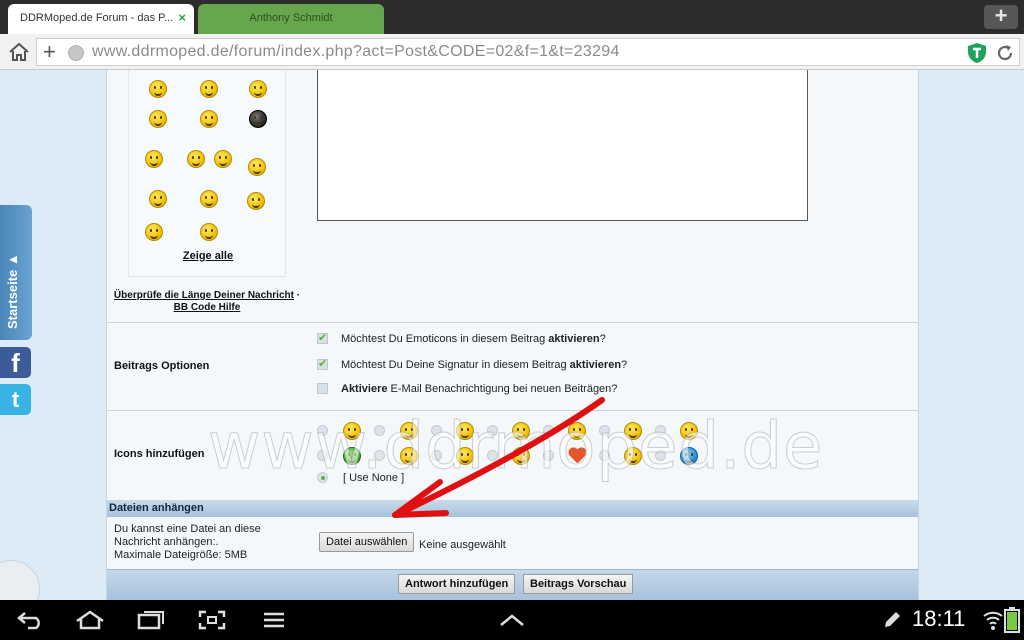 Image resolution: width=1024 pixels, height=640 pixels. I want to click on email-notify-checkbox, so click(322, 388).